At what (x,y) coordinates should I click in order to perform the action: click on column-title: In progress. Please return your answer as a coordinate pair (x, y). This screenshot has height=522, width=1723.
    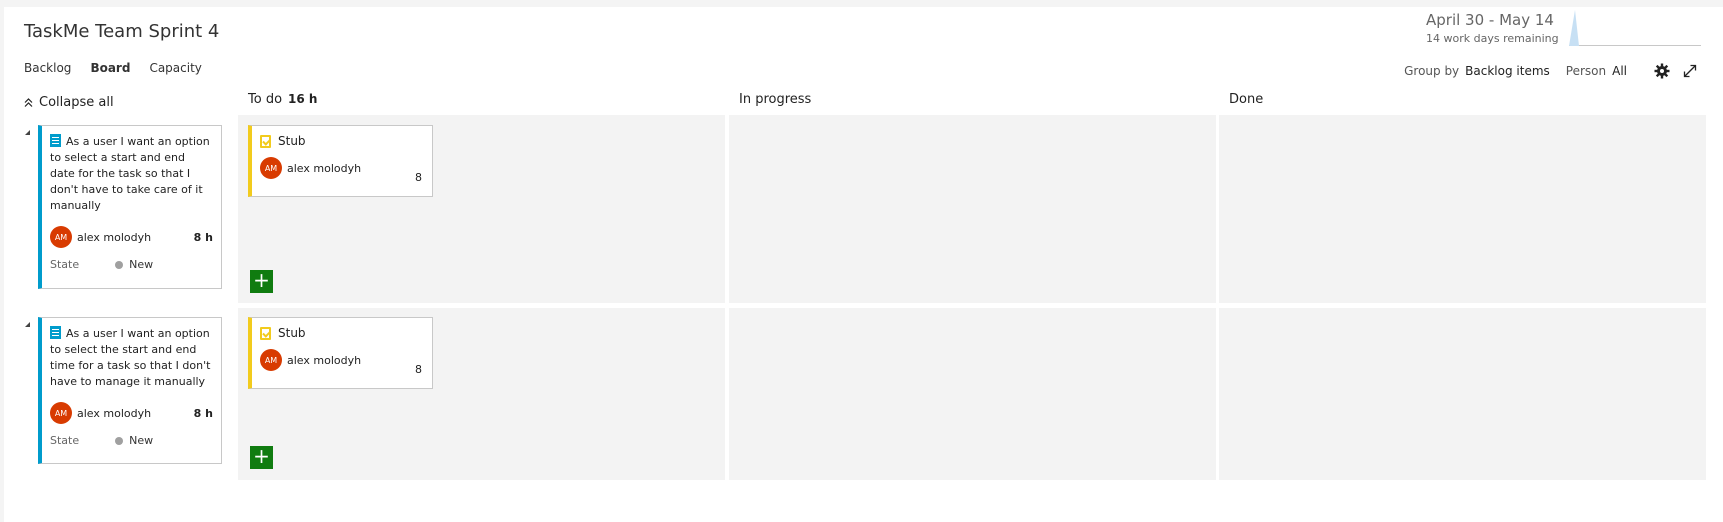
    Looking at the image, I should click on (775, 99).